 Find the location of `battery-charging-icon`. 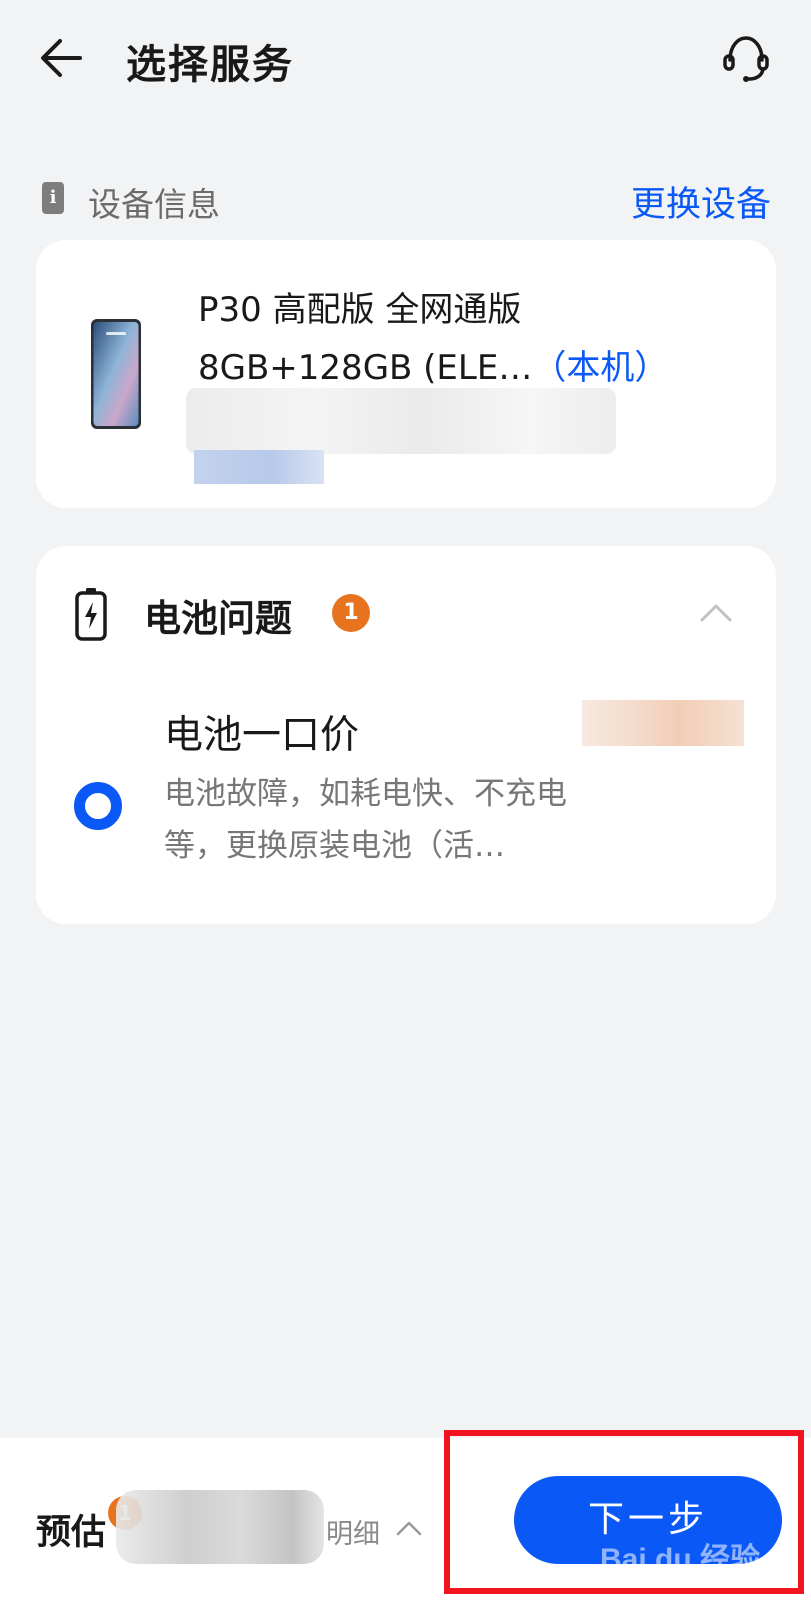

battery-charging-icon is located at coordinates (91, 614).